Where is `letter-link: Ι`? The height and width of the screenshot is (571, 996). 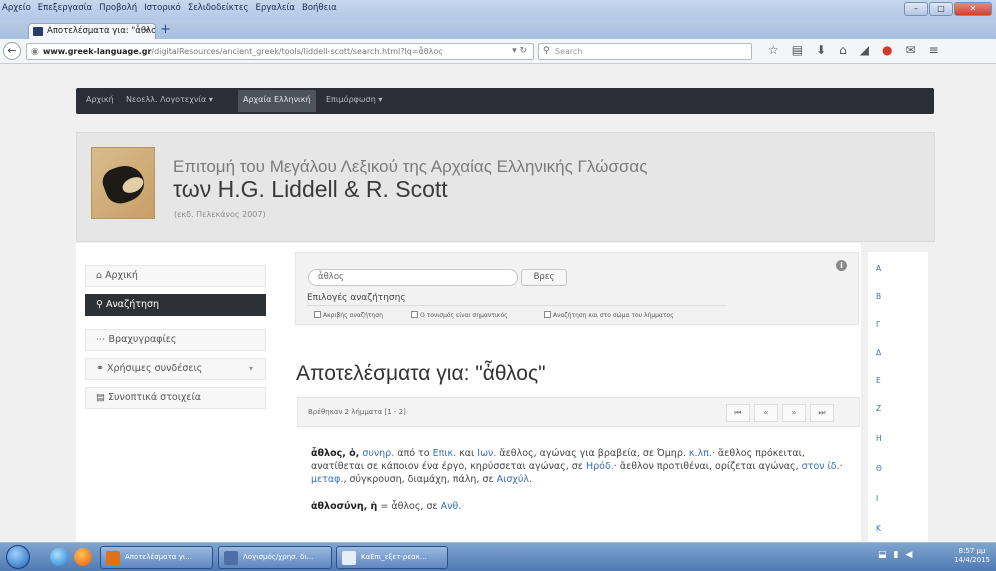
letter-link: Ι is located at coordinates (877, 498).